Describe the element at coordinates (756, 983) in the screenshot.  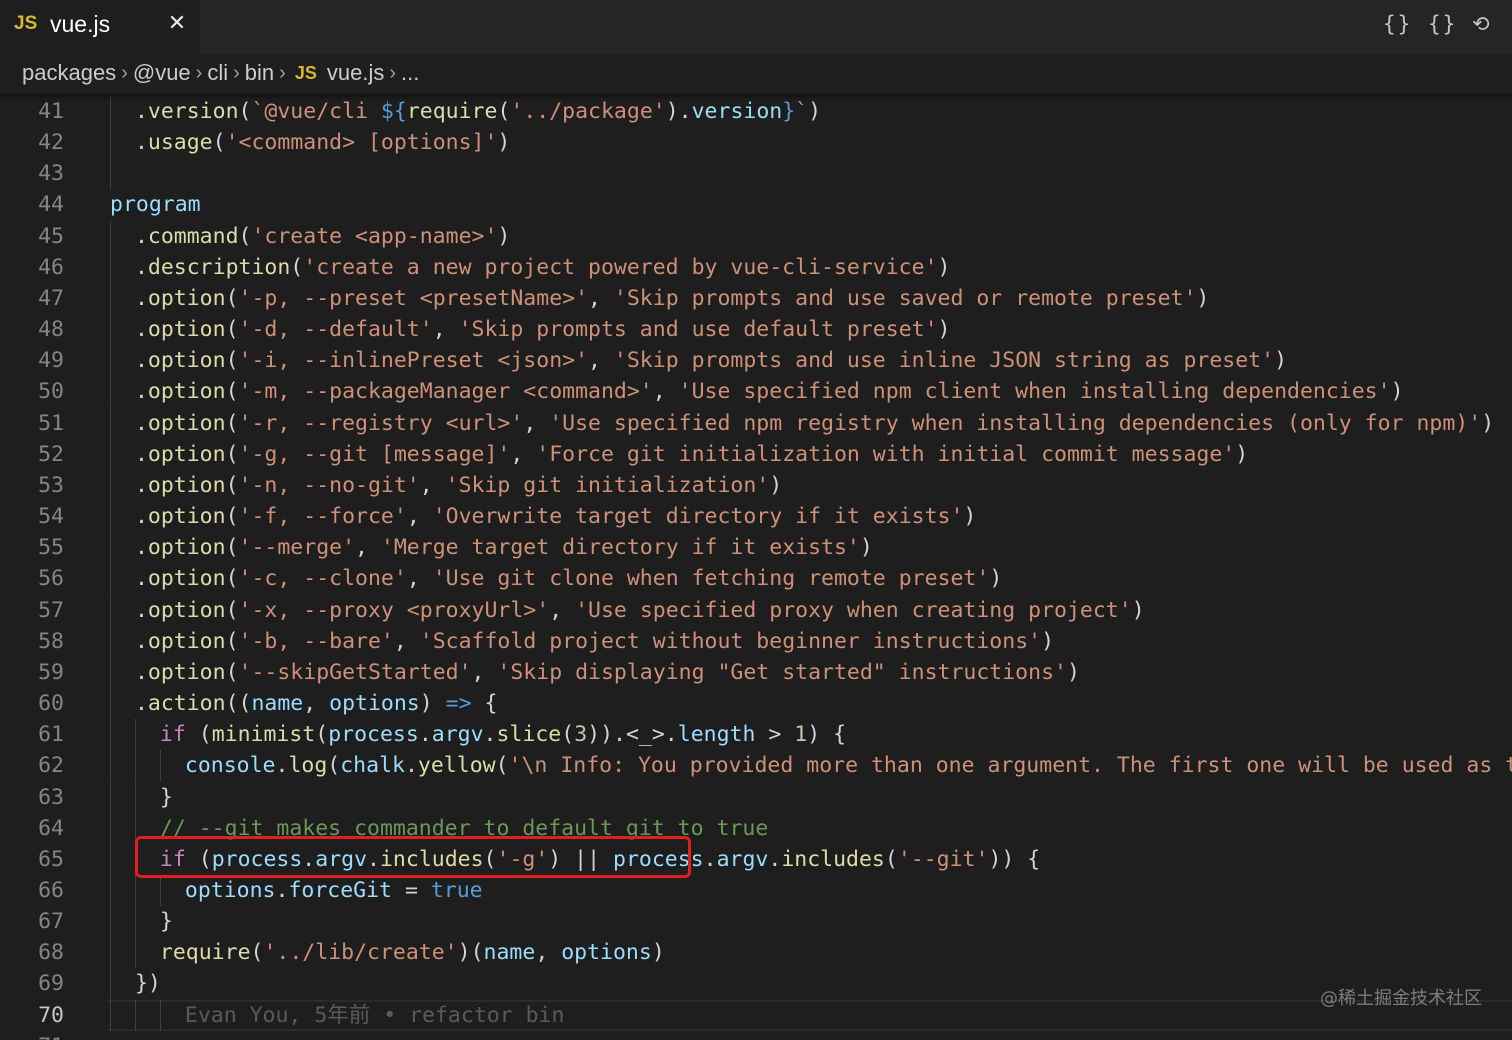
I see `code-line: 69})` at that location.